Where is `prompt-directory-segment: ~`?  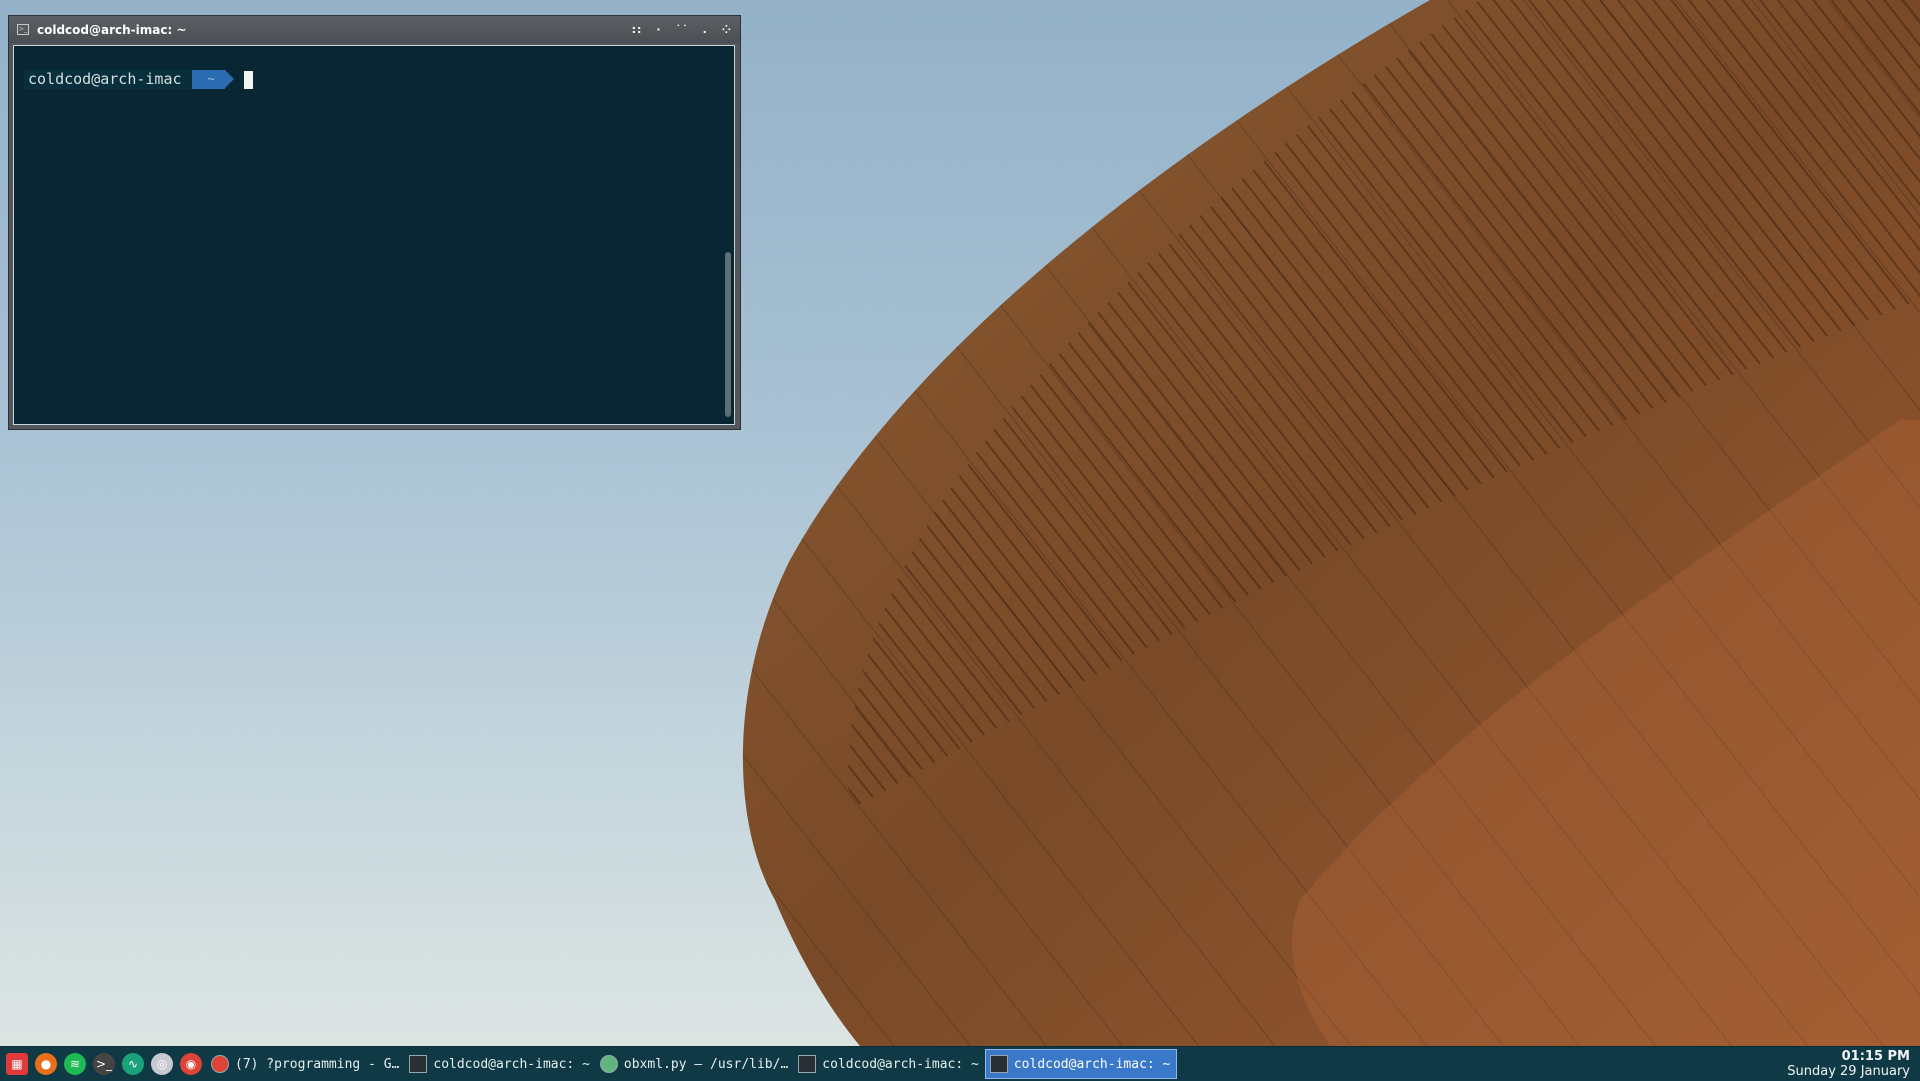
prompt-directory-segment: ~ is located at coordinates (213, 79).